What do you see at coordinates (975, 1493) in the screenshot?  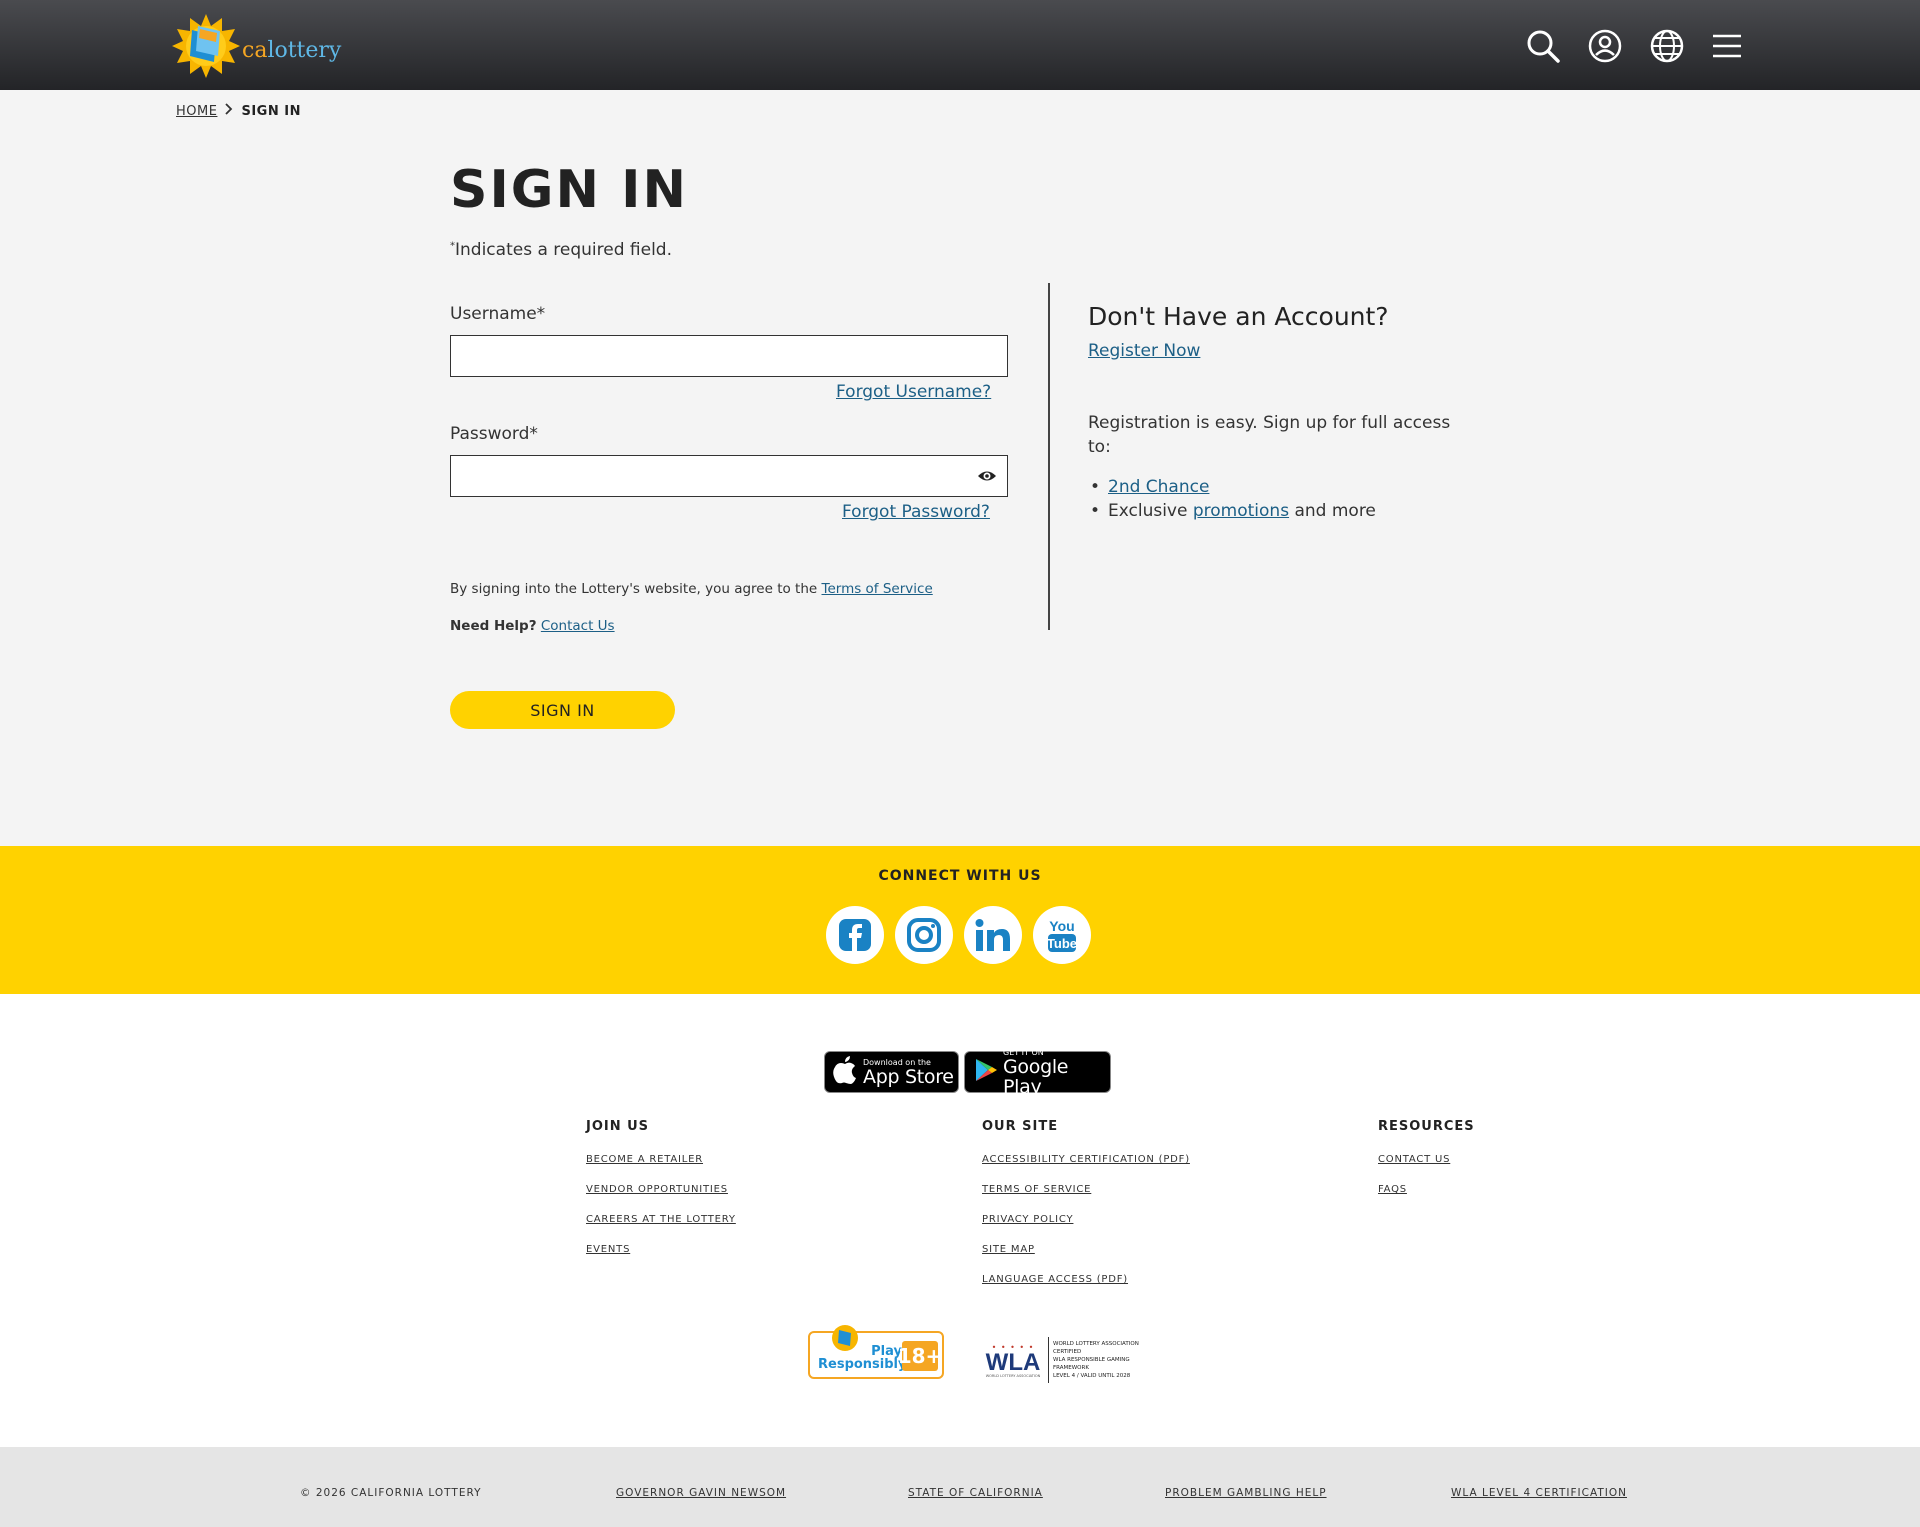 I see `bottom-link-state: STATE OF CALIFORNIA` at bounding box center [975, 1493].